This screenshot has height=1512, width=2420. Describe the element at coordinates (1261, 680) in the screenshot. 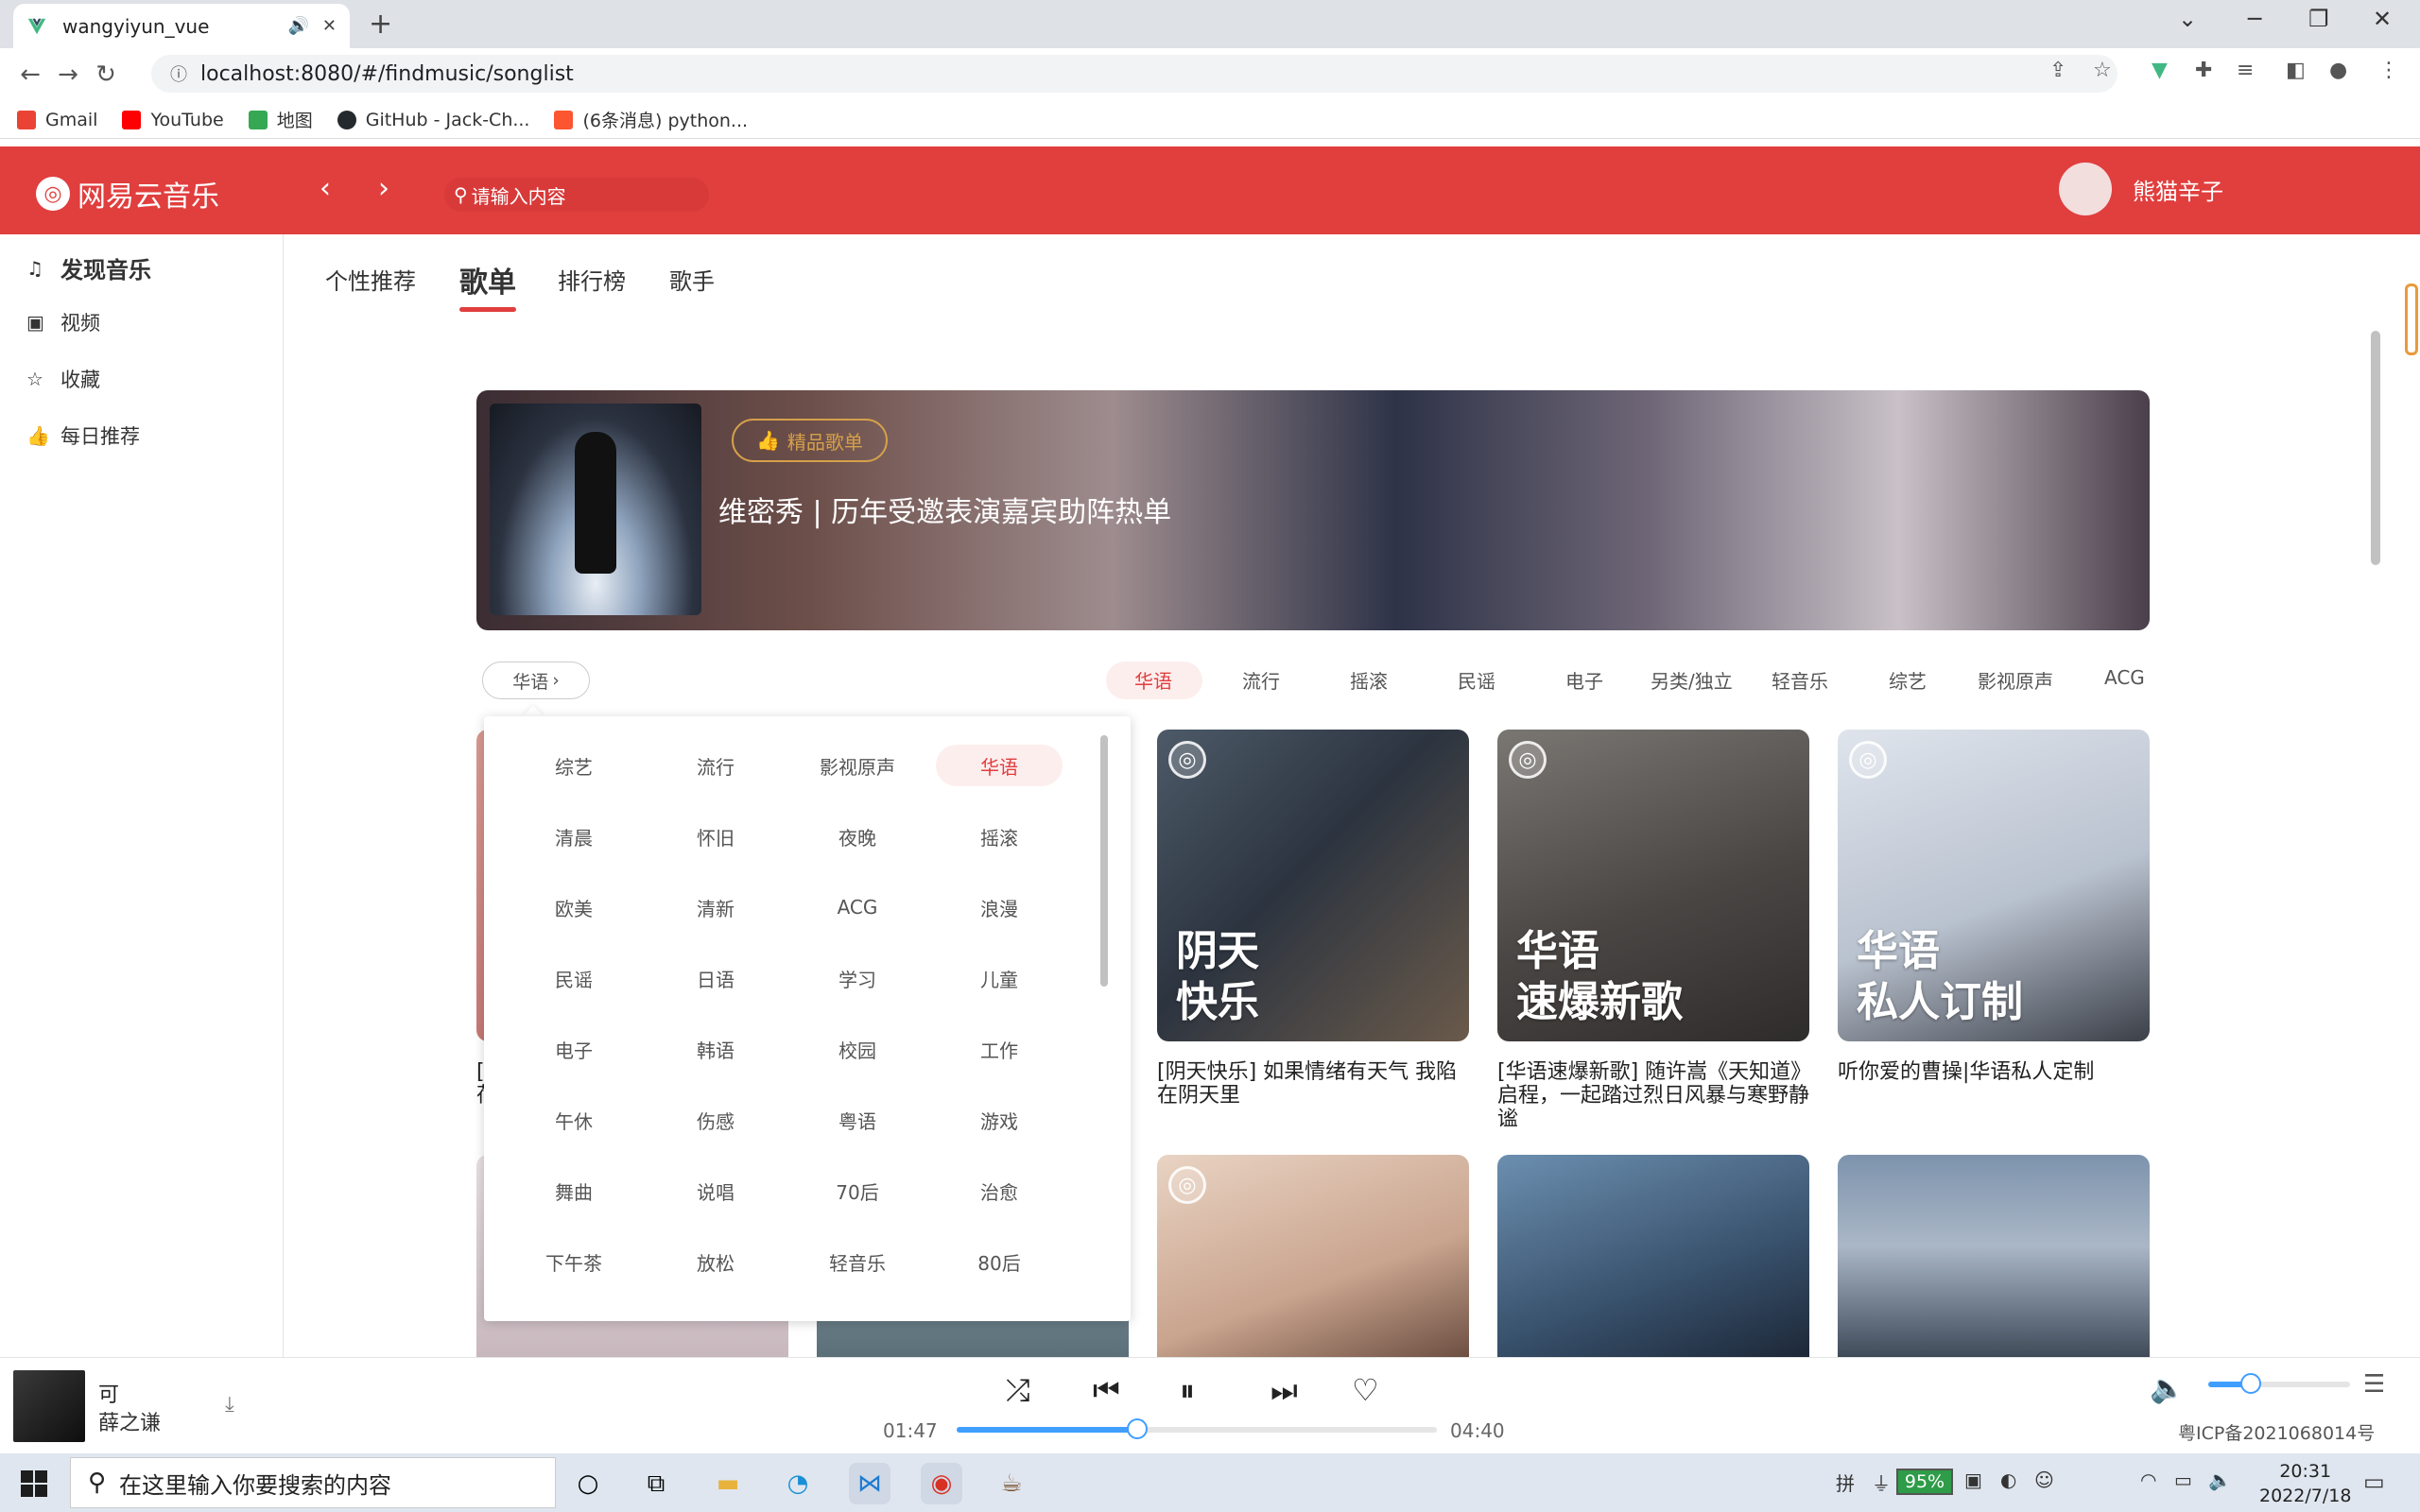

I see `category-tag: 流行` at that location.